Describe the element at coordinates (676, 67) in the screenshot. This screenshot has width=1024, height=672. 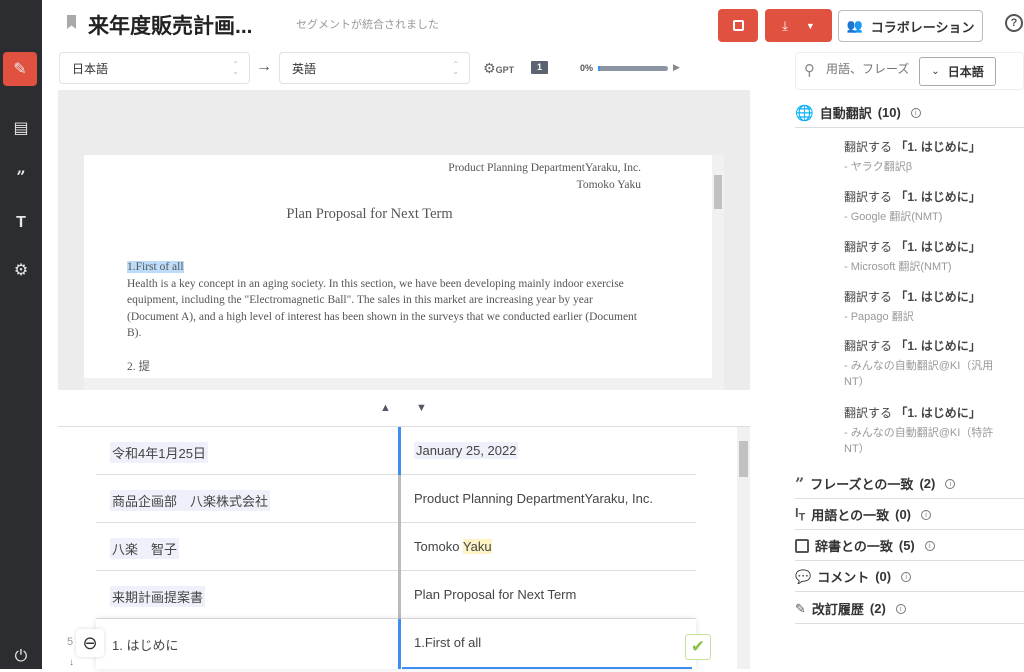
I see `play-icon: ▶` at that location.